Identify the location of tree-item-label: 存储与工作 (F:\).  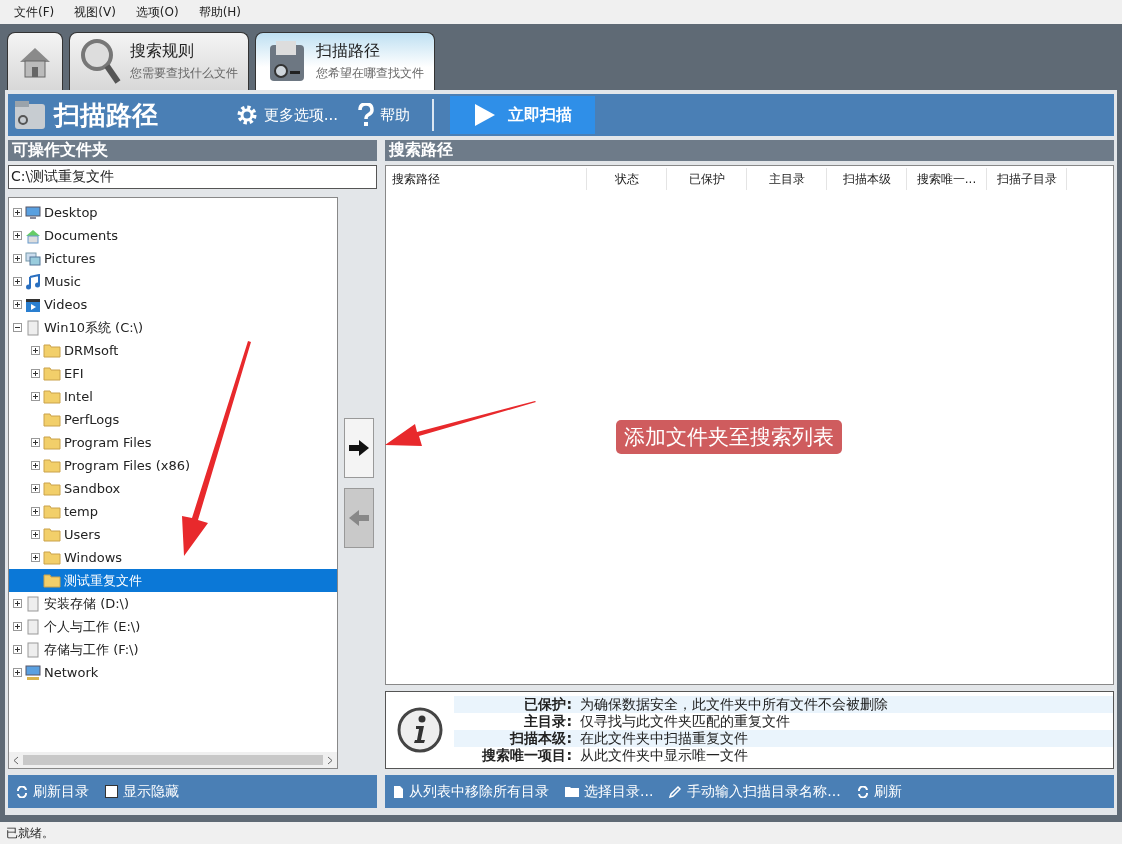
(91, 649).